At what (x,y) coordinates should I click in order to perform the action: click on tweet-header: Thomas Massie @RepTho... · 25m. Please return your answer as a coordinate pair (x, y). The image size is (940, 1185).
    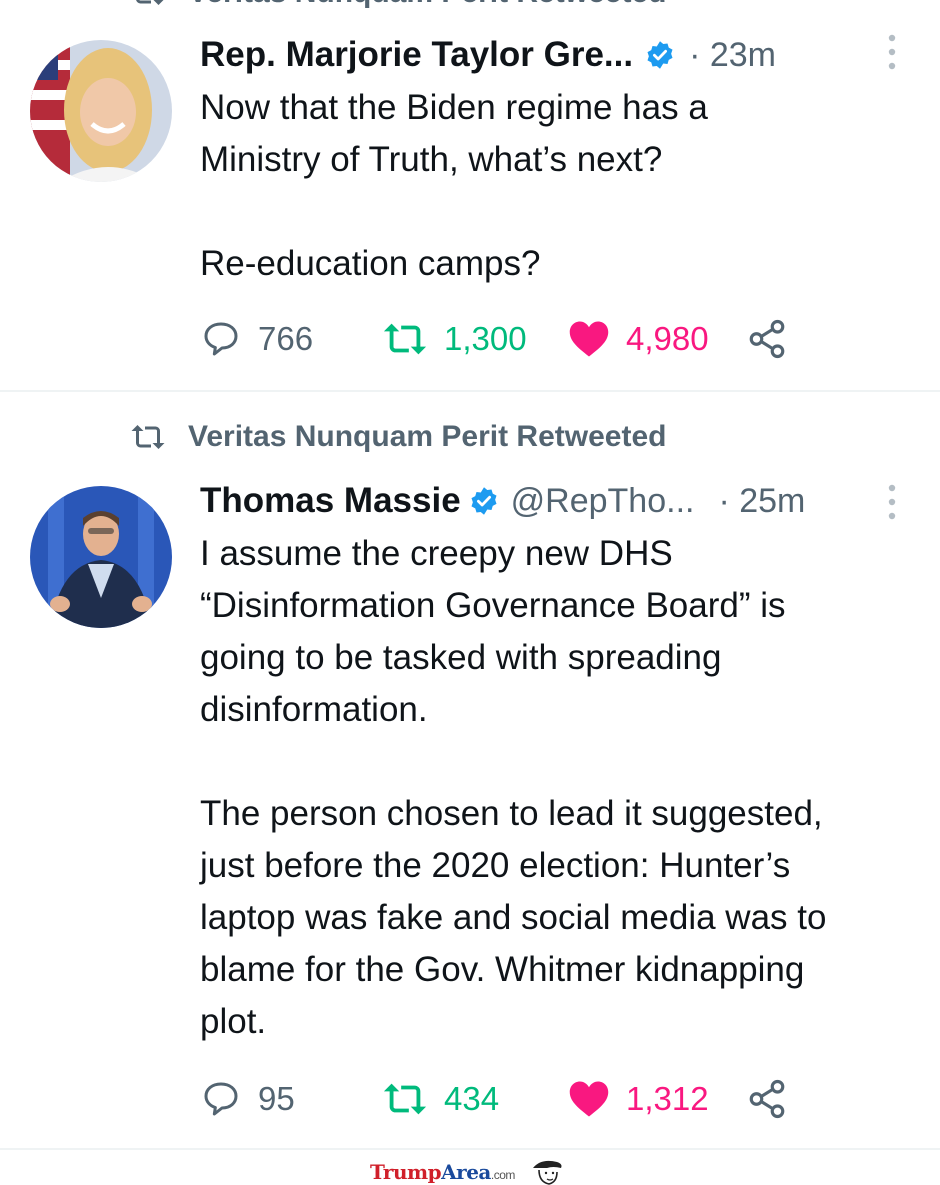
    Looking at the image, I should click on (550, 501).